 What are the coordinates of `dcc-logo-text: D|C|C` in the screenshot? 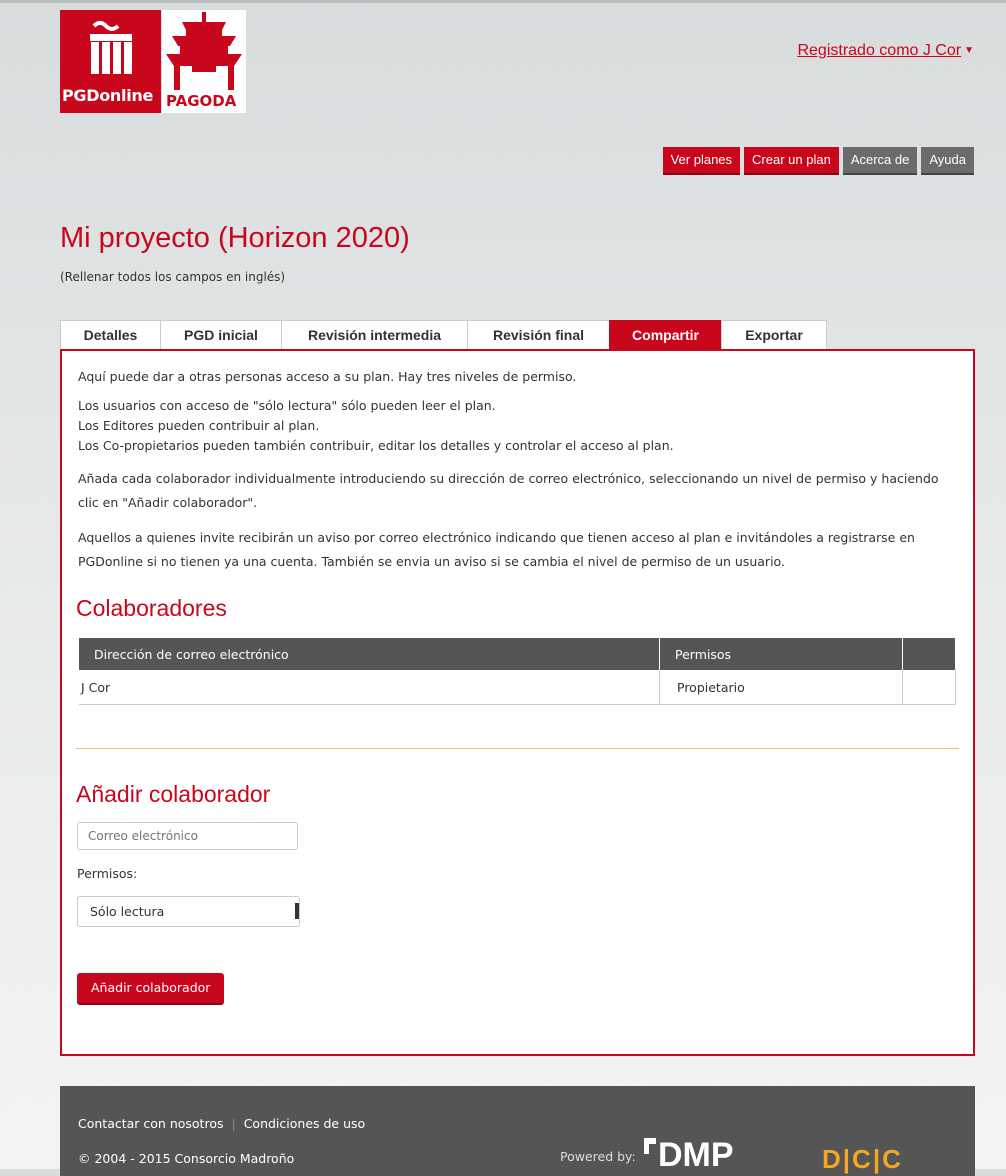 It's located at (862, 1159).